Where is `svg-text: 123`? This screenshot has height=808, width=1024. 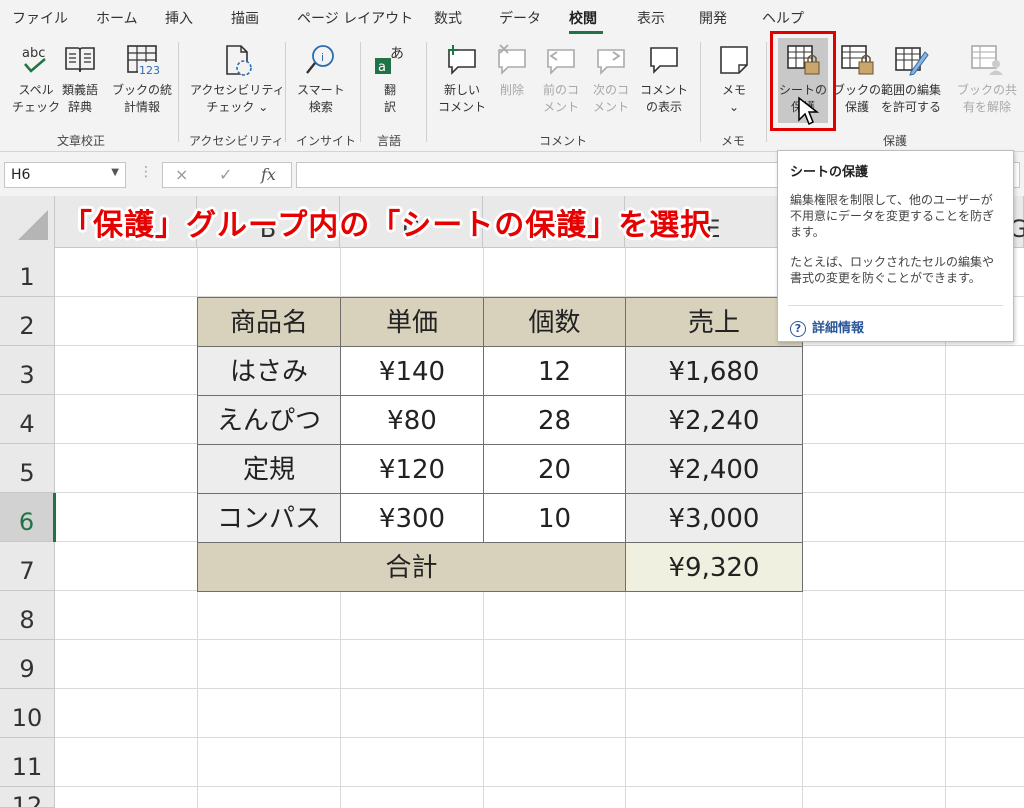 svg-text: 123 is located at coordinates (149, 70).